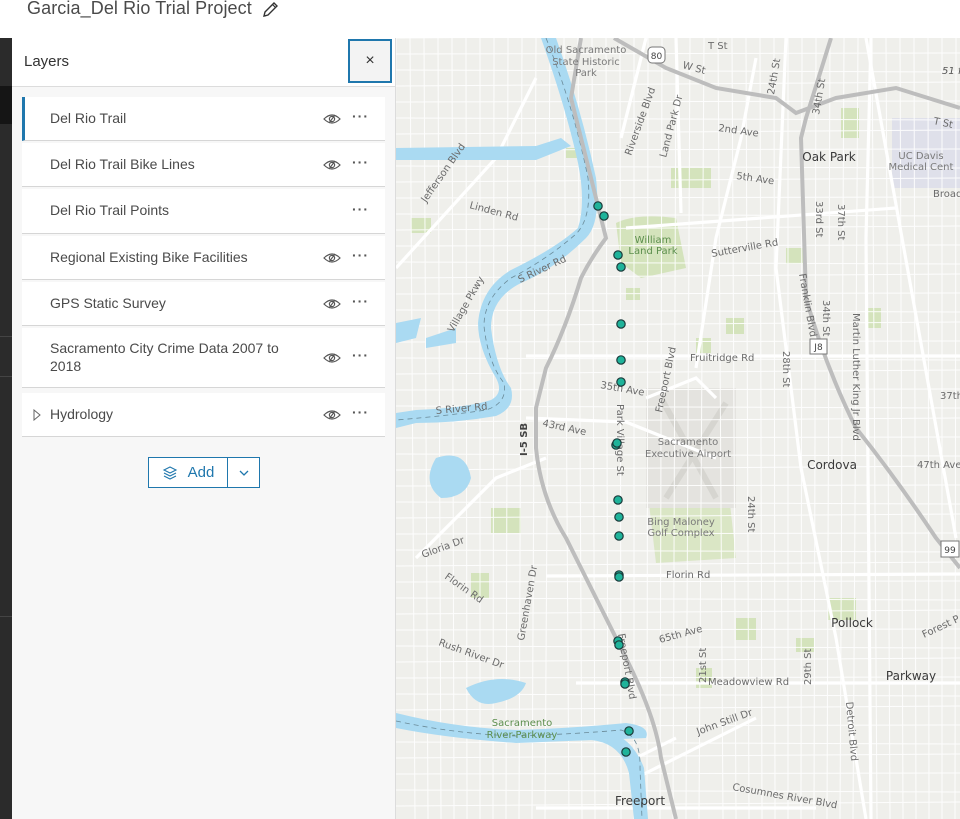  What do you see at coordinates (774, 77) in the screenshot?
I see `street-label: 24th St` at bounding box center [774, 77].